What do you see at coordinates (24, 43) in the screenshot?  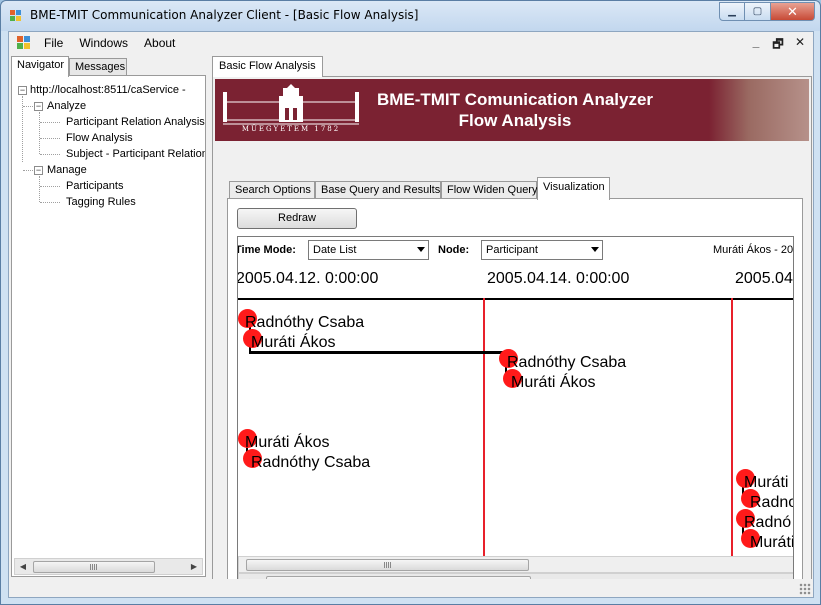 I see `mdi-child-icon` at bounding box center [24, 43].